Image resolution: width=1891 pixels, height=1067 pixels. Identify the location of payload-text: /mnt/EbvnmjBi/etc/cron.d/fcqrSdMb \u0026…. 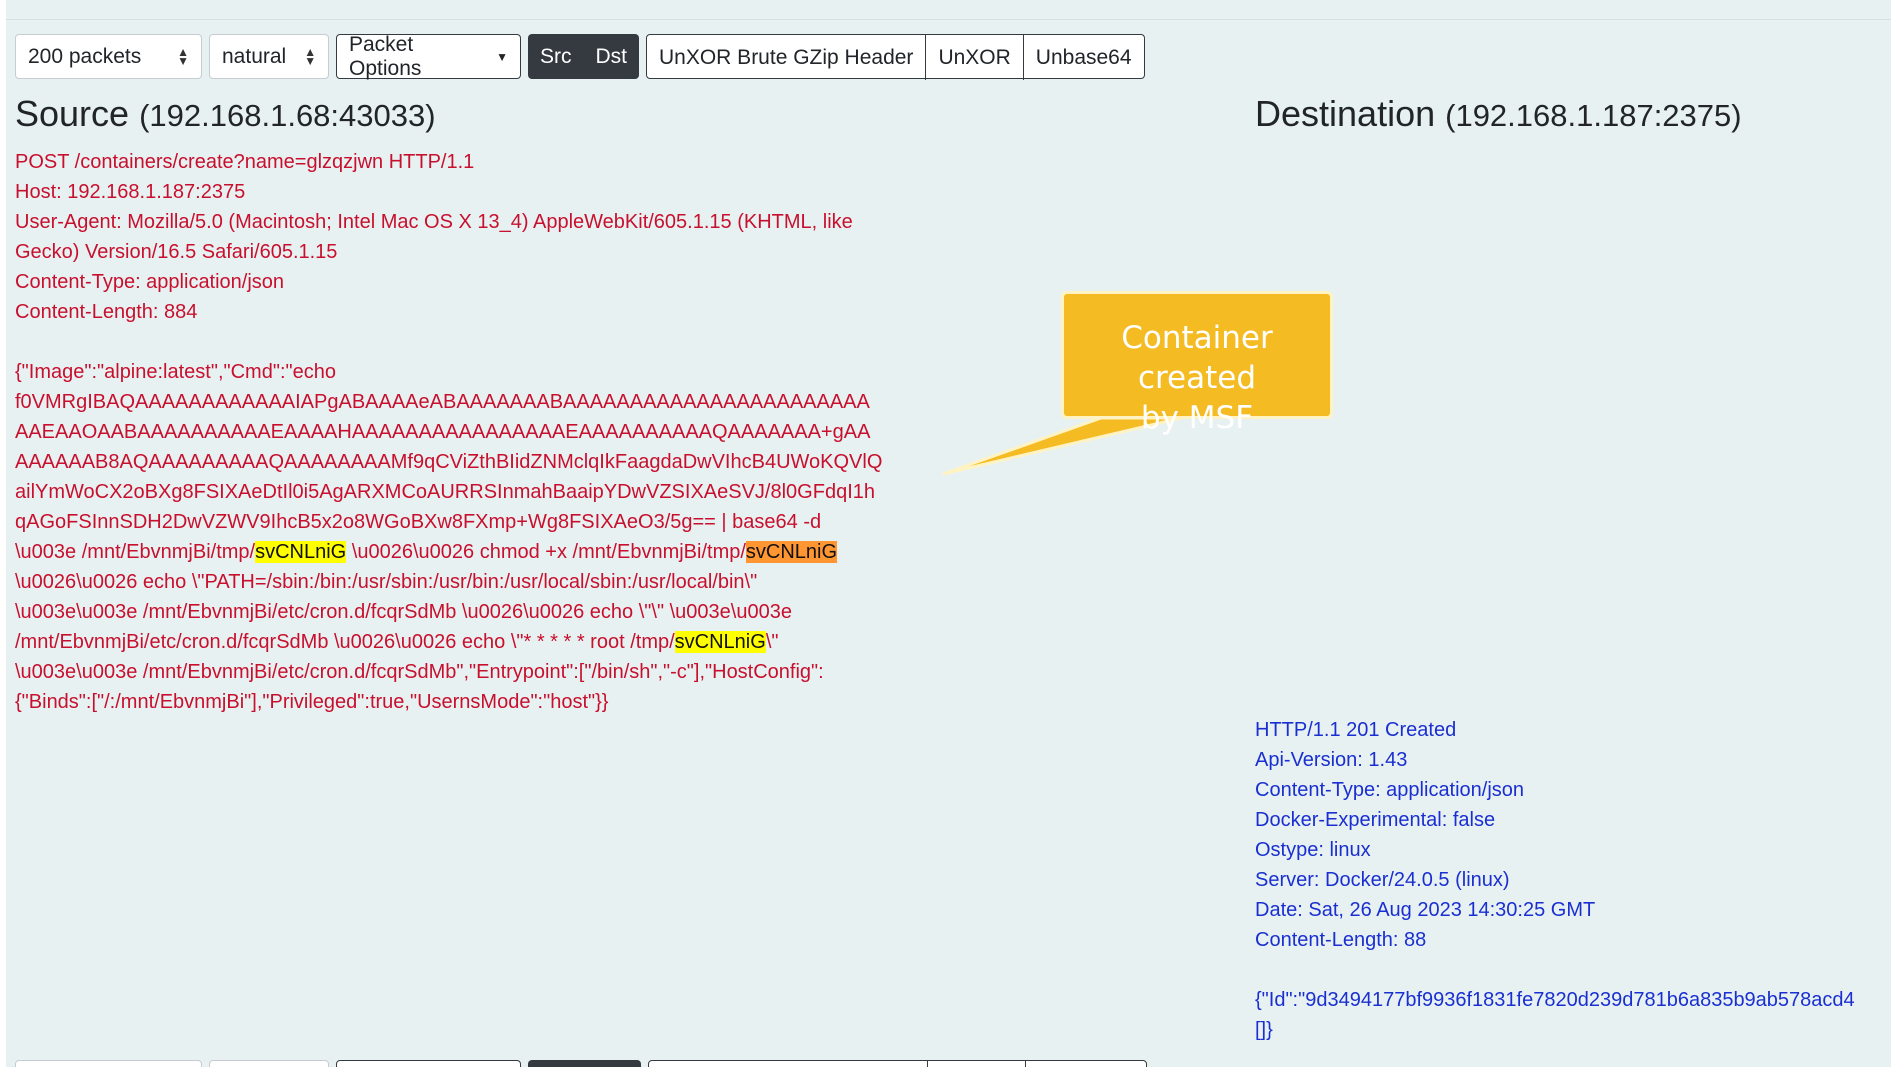
(345, 642).